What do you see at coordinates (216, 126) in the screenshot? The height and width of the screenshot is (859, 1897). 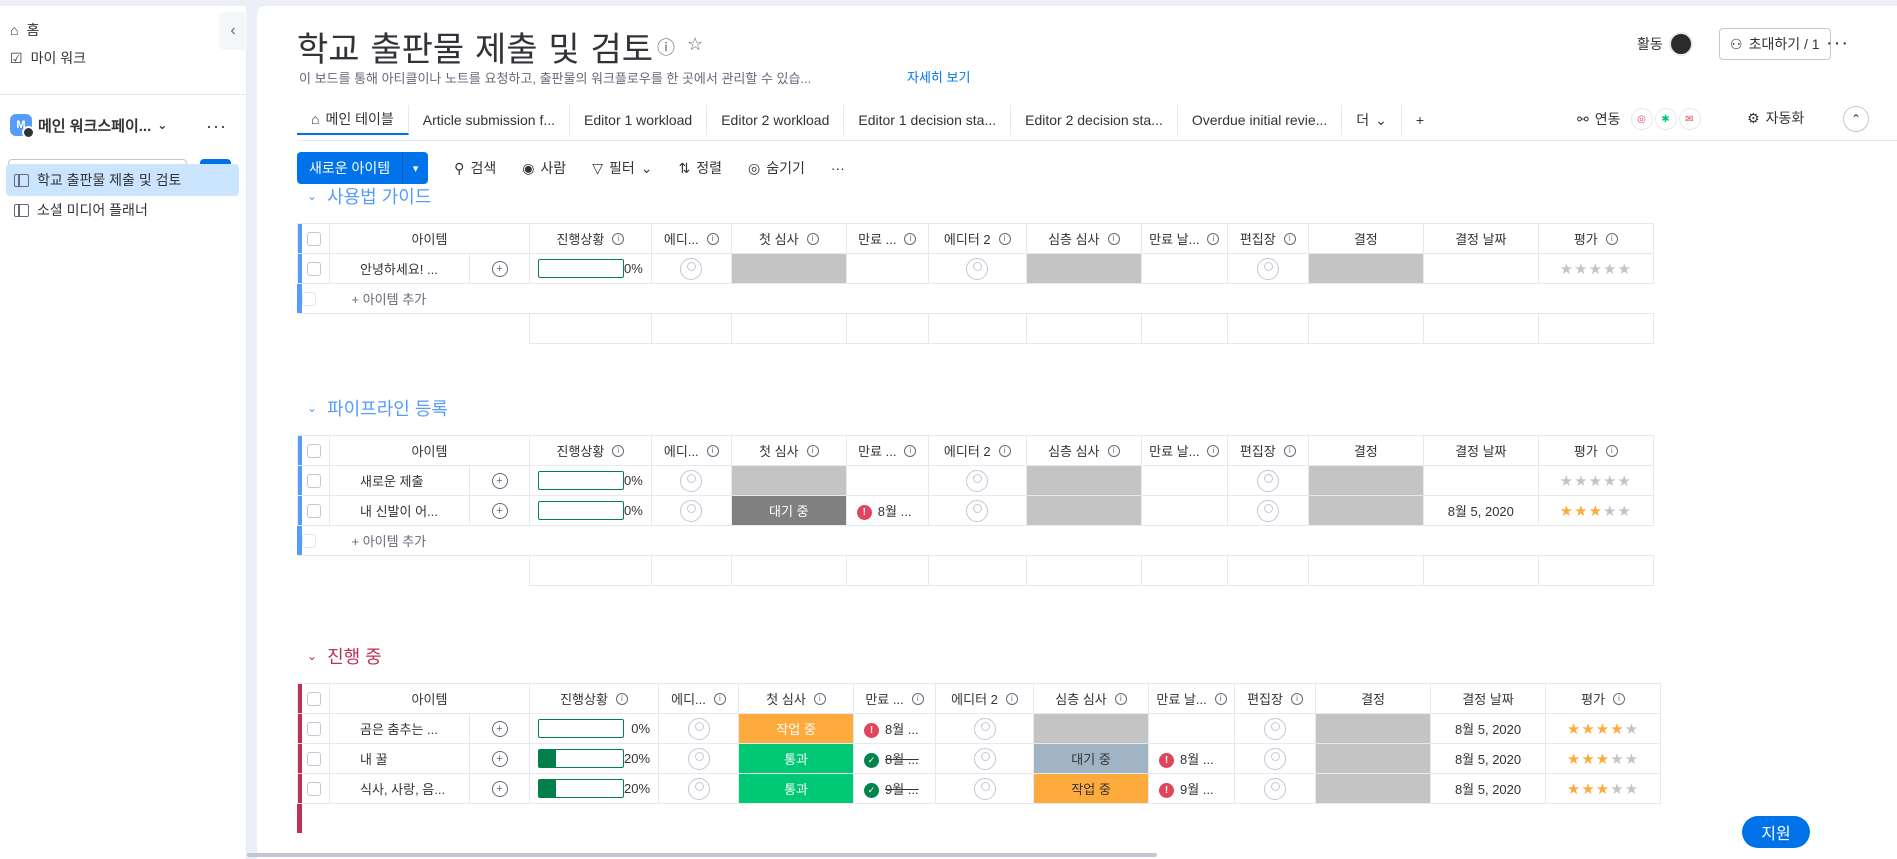 I see `workspace-more-button: ···` at bounding box center [216, 126].